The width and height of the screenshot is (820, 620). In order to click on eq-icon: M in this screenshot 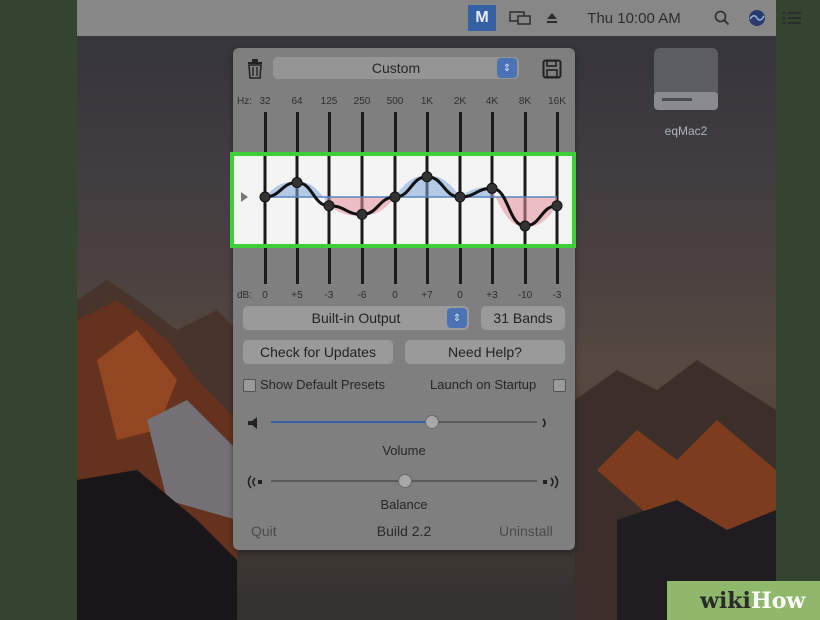, I will do `click(482, 18)`.